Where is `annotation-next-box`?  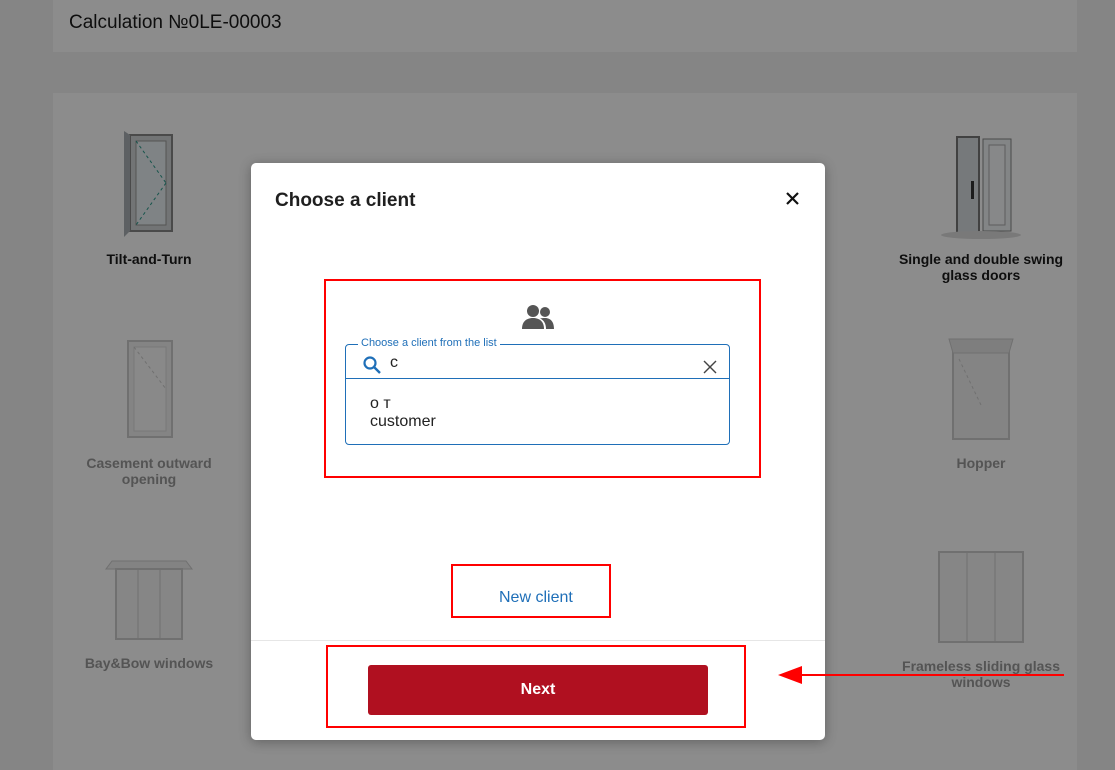 annotation-next-box is located at coordinates (536, 686).